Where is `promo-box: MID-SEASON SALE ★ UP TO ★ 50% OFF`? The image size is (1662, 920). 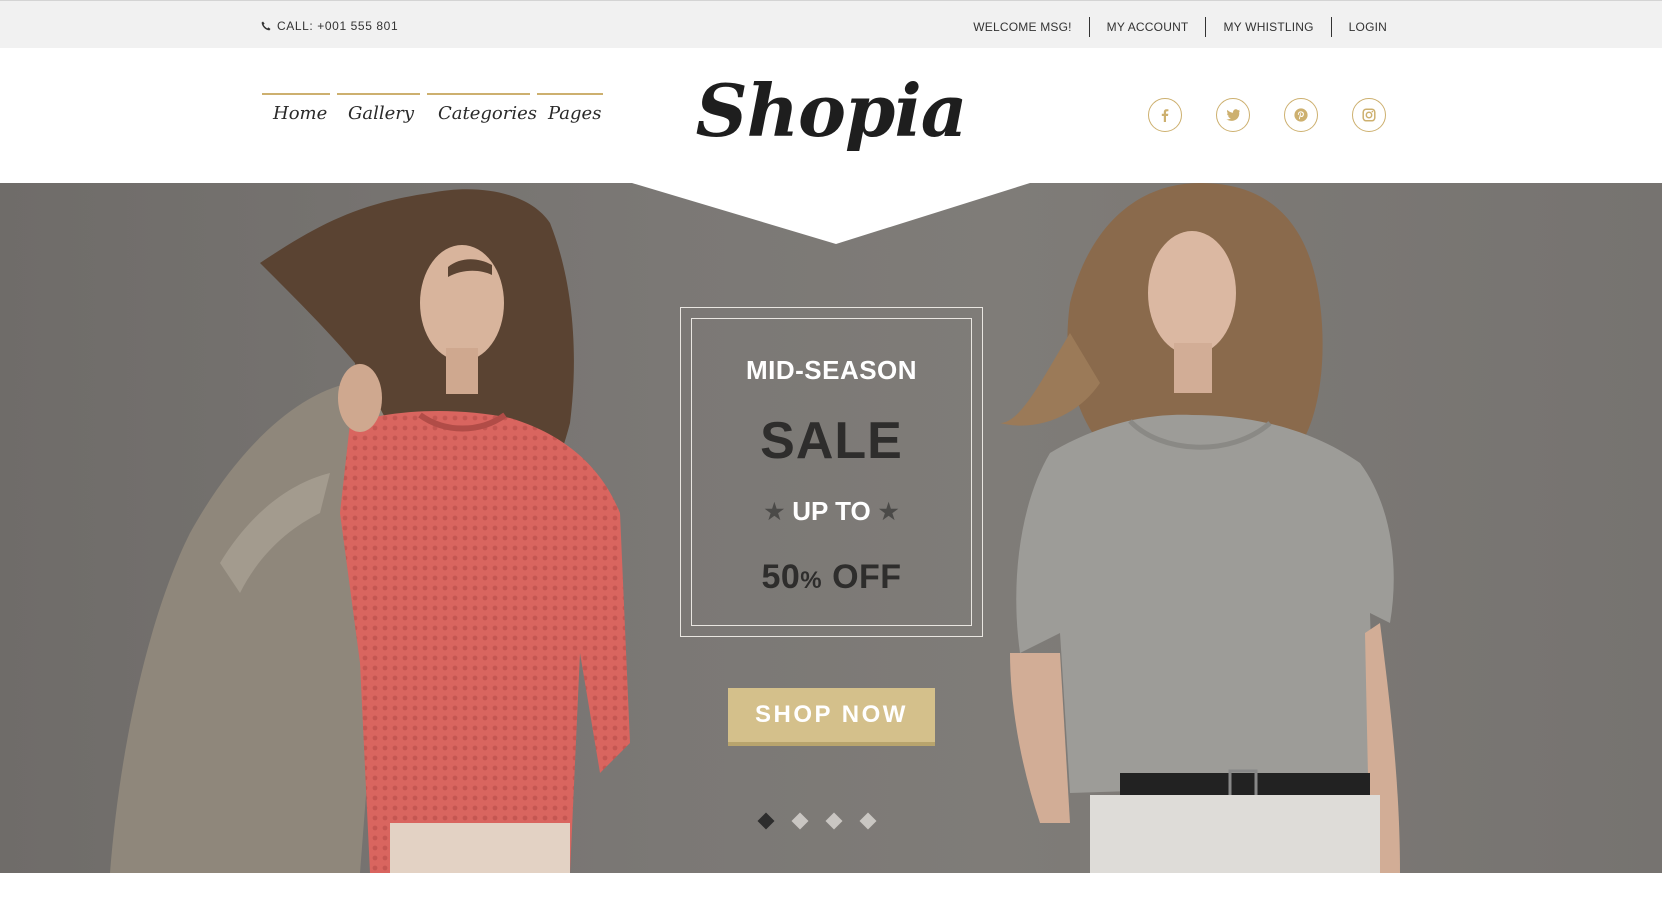
promo-box: MID-SEASON SALE ★ UP TO ★ 50% OFF is located at coordinates (831, 472).